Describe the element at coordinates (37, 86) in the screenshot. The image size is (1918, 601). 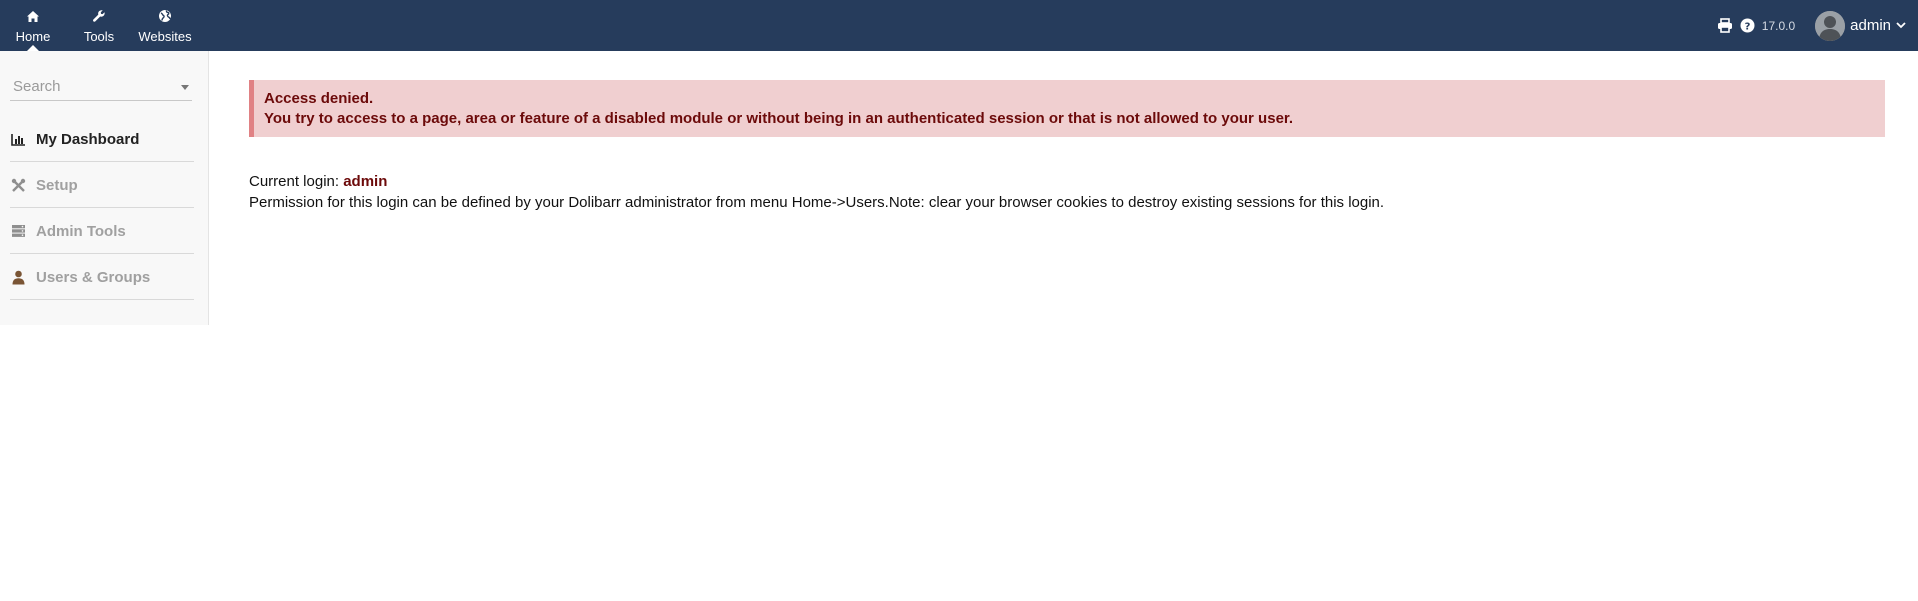
I see `search-placeholder: Search` at that location.